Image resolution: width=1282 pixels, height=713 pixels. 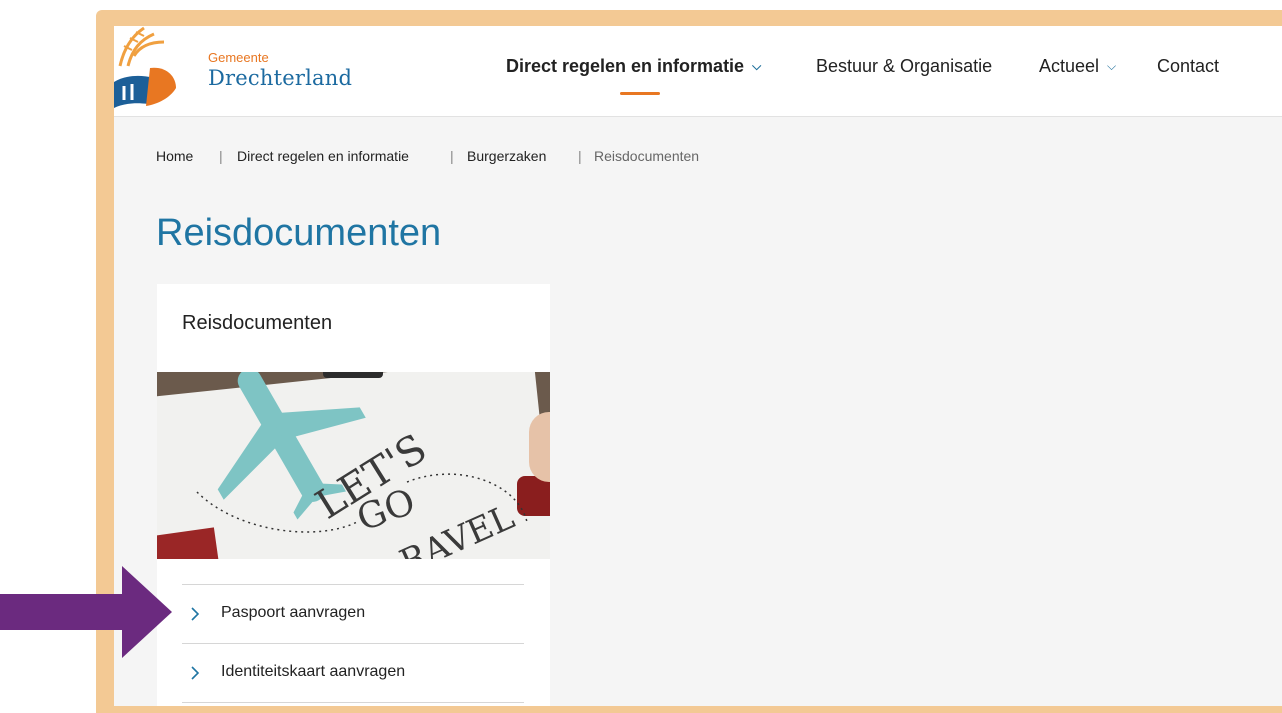 I want to click on logo-title: Drechterland, so click(x=280, y=78).